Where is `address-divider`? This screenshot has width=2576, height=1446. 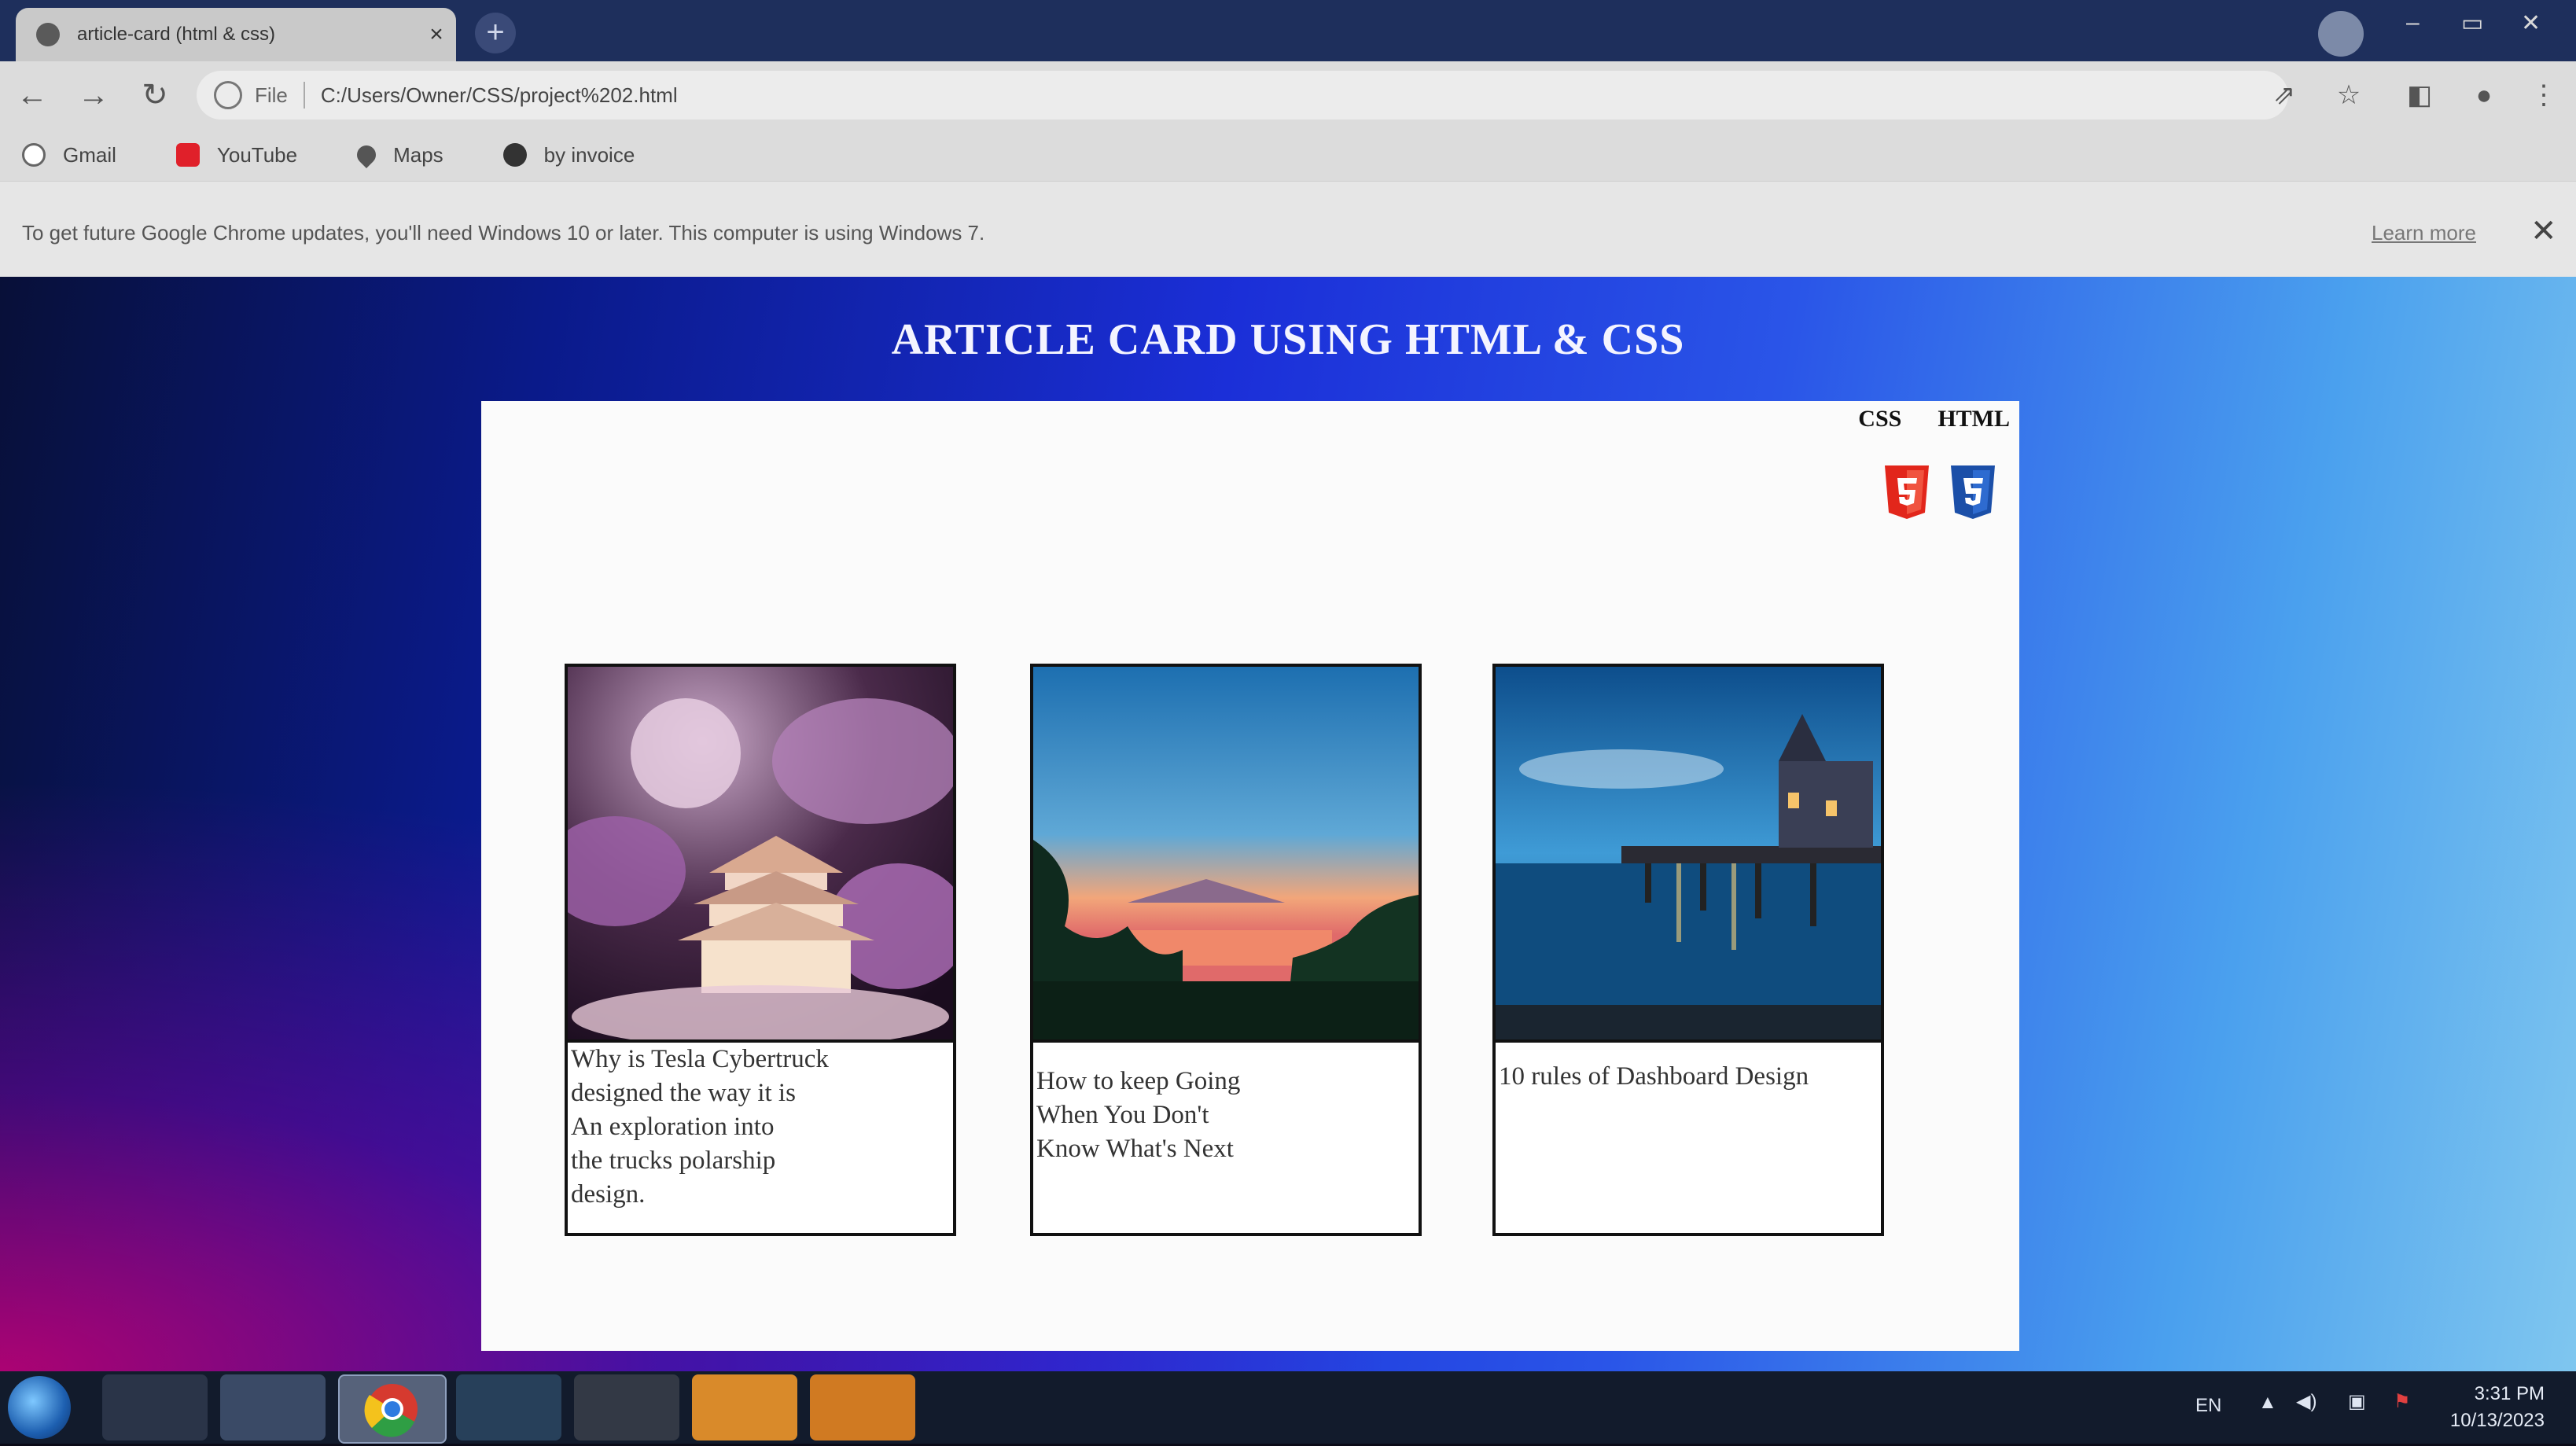
address-divider is located at coordinates (304, 95).